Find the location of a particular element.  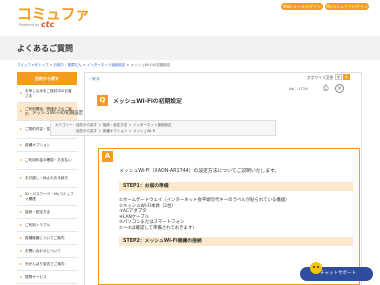

sidebar-item: 接続・設定方法 is located at coordinates (47, 212).